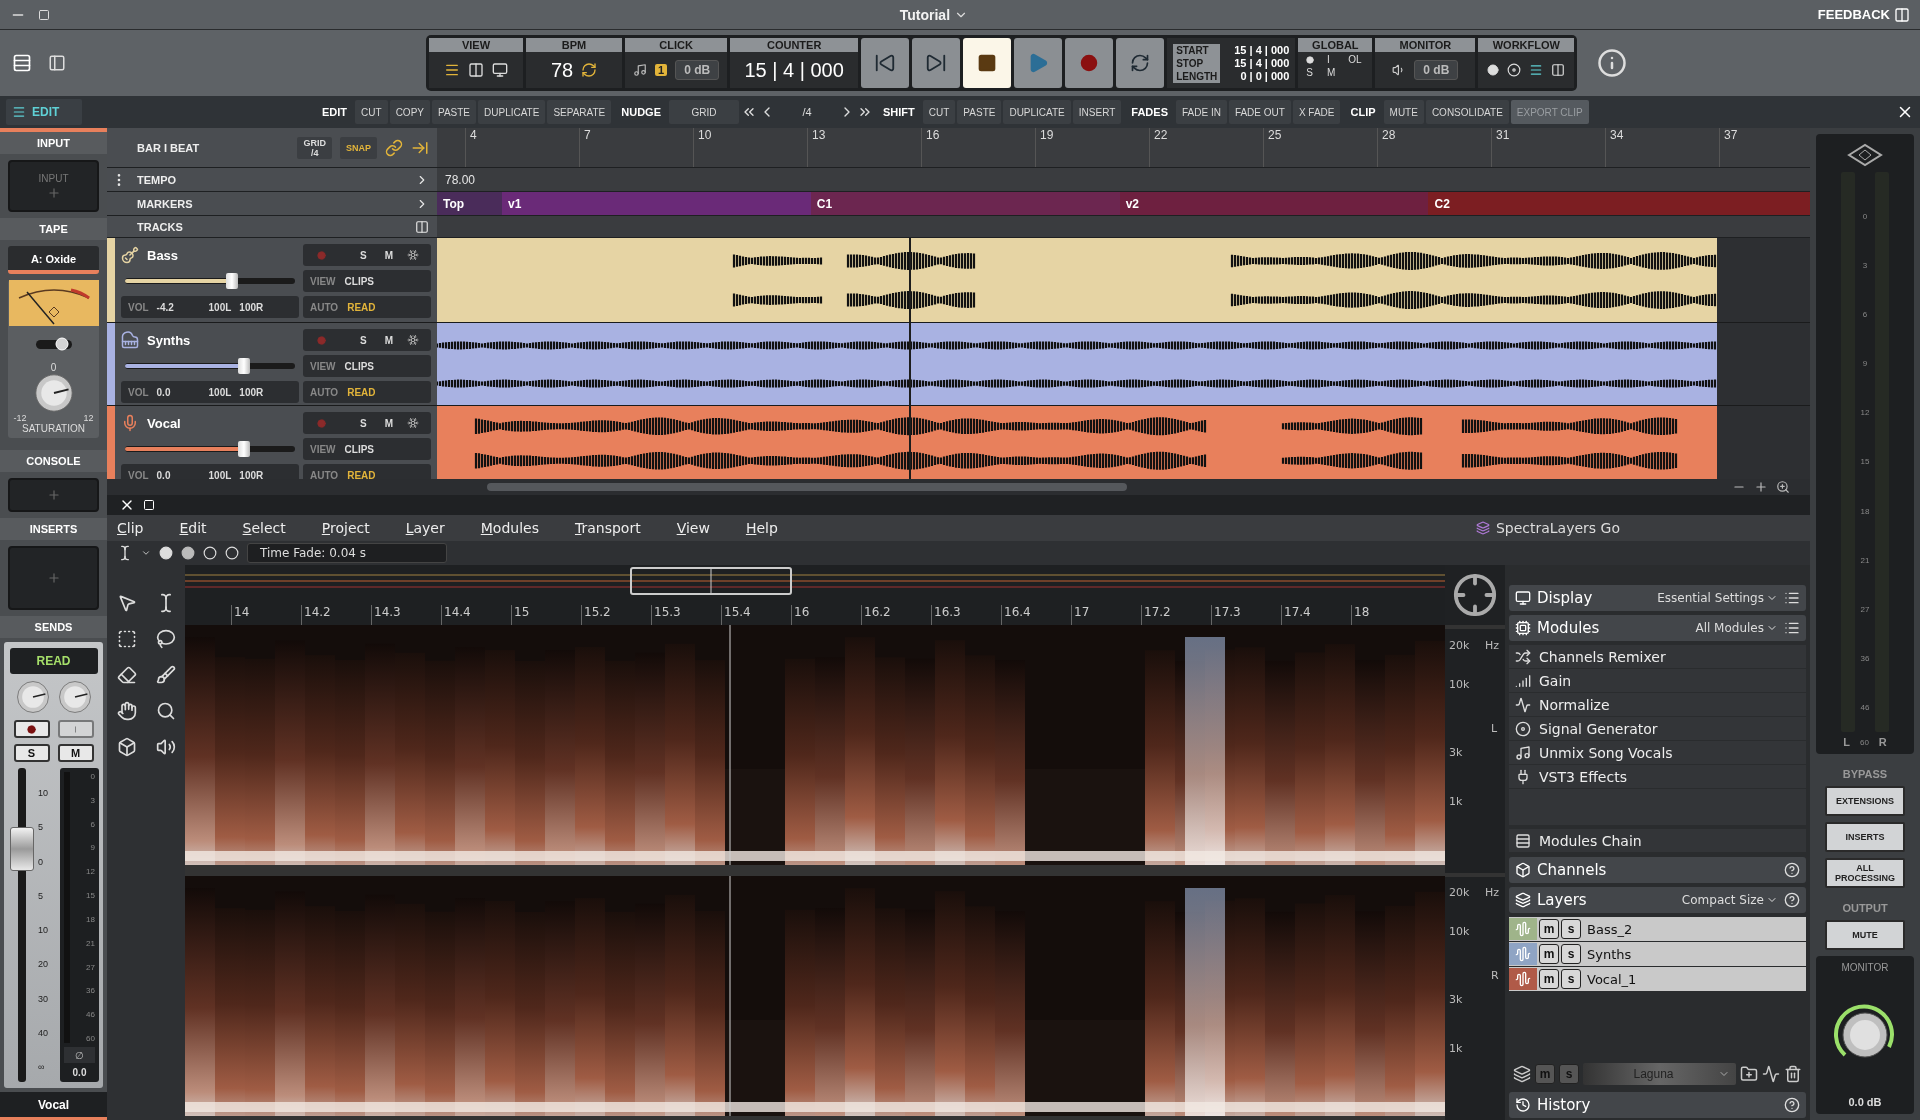  Describe the element at coordinates (432, 528) in the screenshot. I see `menu-item: Layer` at that location.